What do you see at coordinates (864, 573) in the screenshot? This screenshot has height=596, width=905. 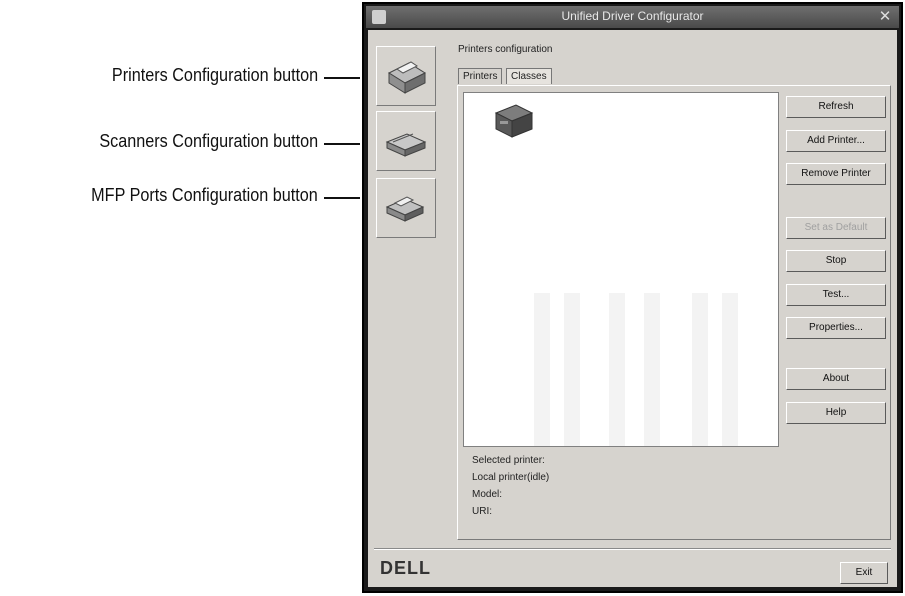 I see `exit-button: Exit` at bounding box center [864, 573].